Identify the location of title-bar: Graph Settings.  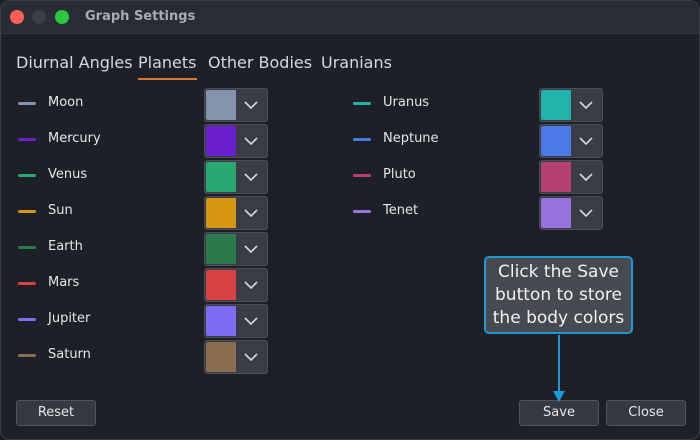
(350, 17).